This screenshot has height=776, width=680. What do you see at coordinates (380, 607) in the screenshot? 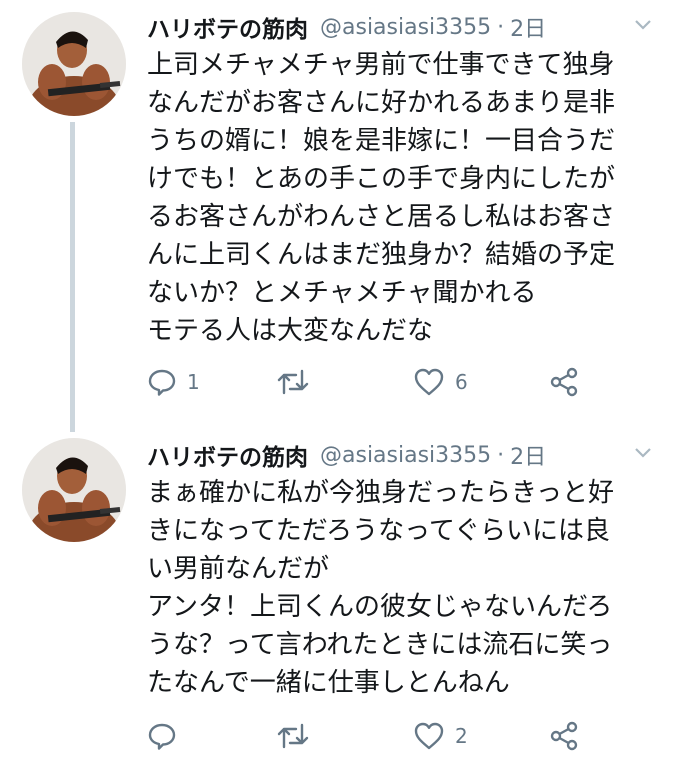
I see `tweet-text-line: アンタ！上司くんの彼女じゃないんだろ` at bounding box center [380, 607].